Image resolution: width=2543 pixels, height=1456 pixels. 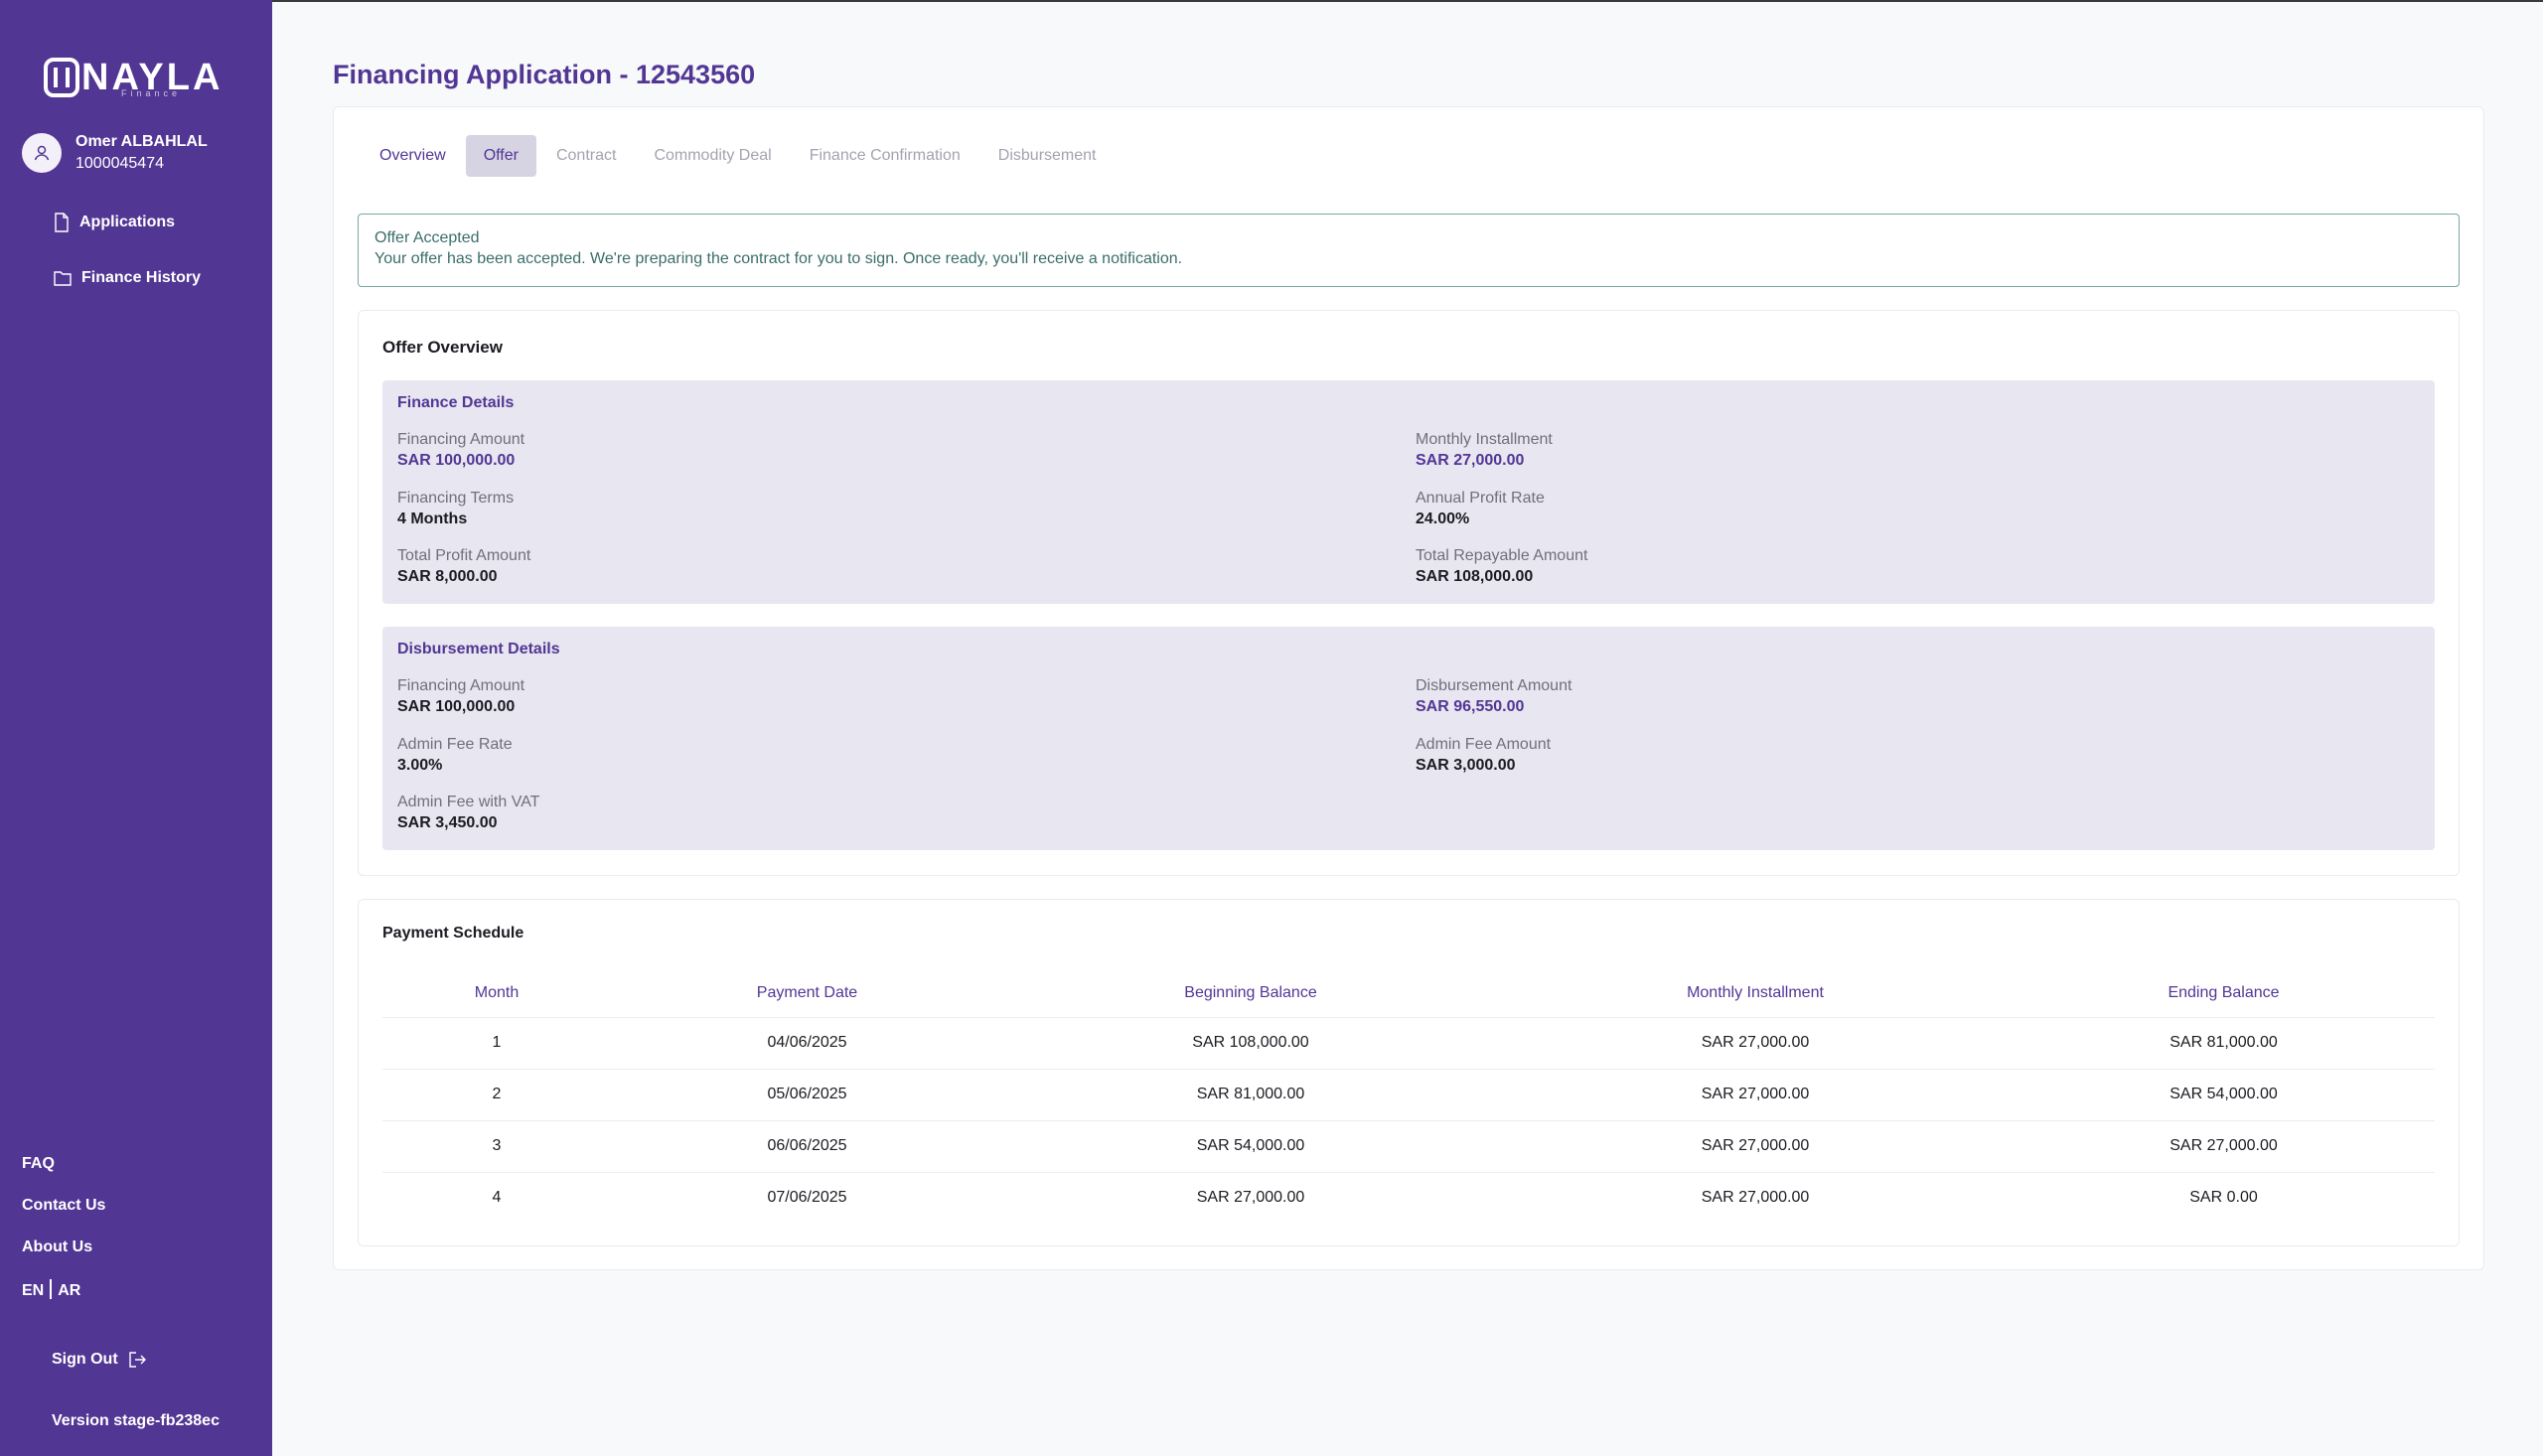 I want to click on sign-out-button: Sign Out, so click(x=99, y=1360).